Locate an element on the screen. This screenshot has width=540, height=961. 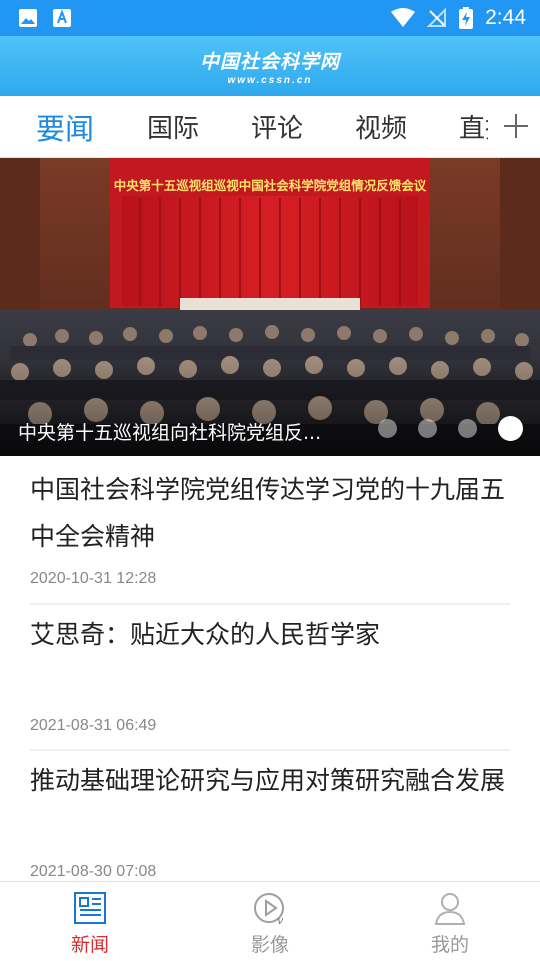
battery-charging-icon is located at coordinates (466, 18).